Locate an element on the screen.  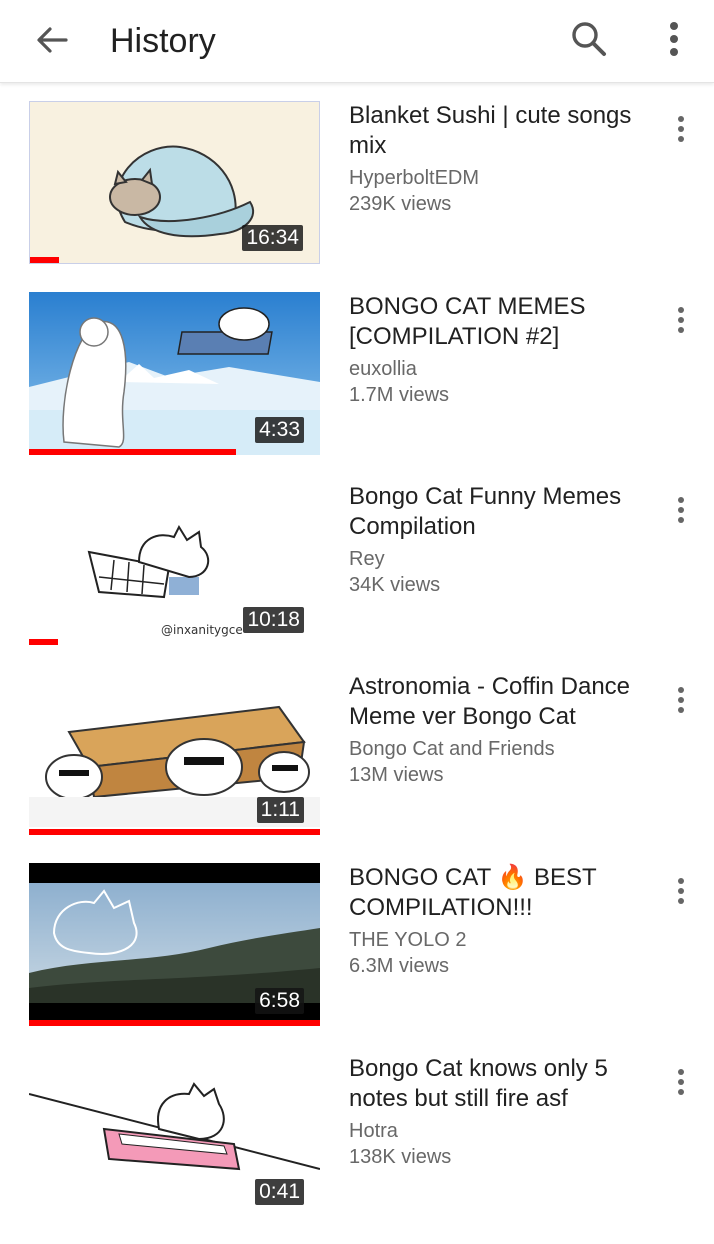
video-title: BONGO CAT MEMES [COMPILATION #2] is located at coordinates (499, 322).